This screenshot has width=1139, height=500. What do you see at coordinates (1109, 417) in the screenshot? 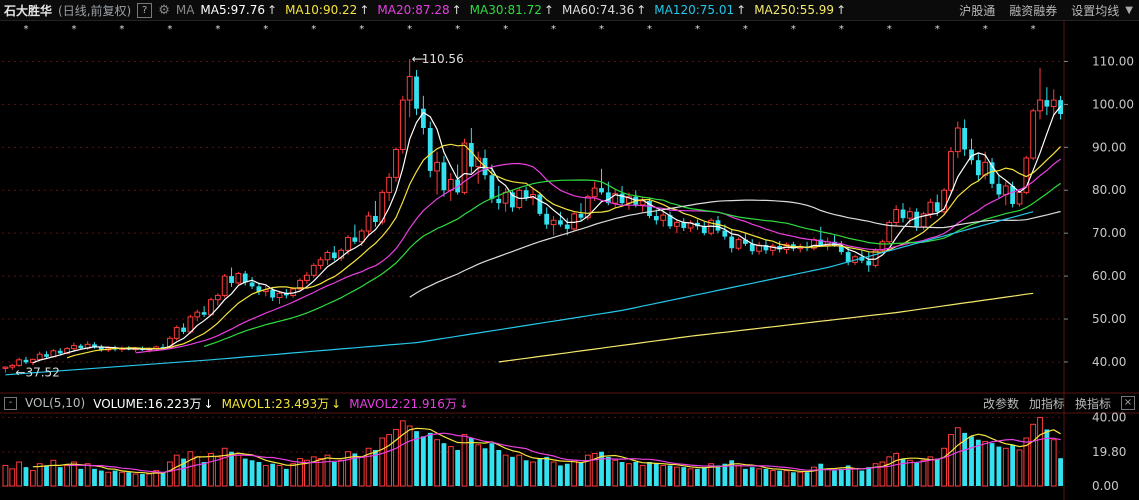
I see `volume-tick-label: 40.00` at bounding box center [1109, 417].